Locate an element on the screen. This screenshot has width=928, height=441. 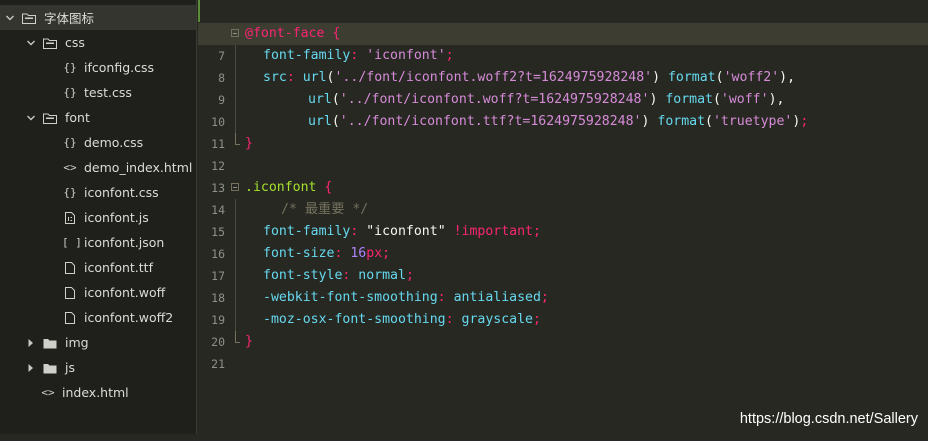
tree-item-file: iconfont.woff2 is located at coordinates (98, 317).